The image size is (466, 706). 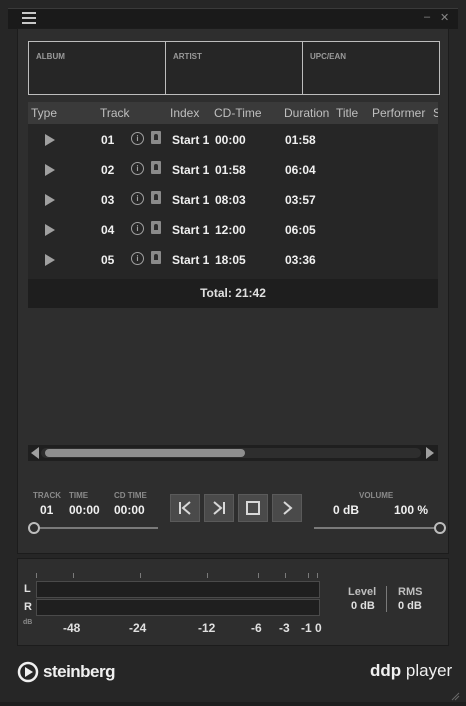 What do you see at coordinates (97, 68) in the screenshot?
I see `album-field: ALBUM` at bounding box center [97, 68].